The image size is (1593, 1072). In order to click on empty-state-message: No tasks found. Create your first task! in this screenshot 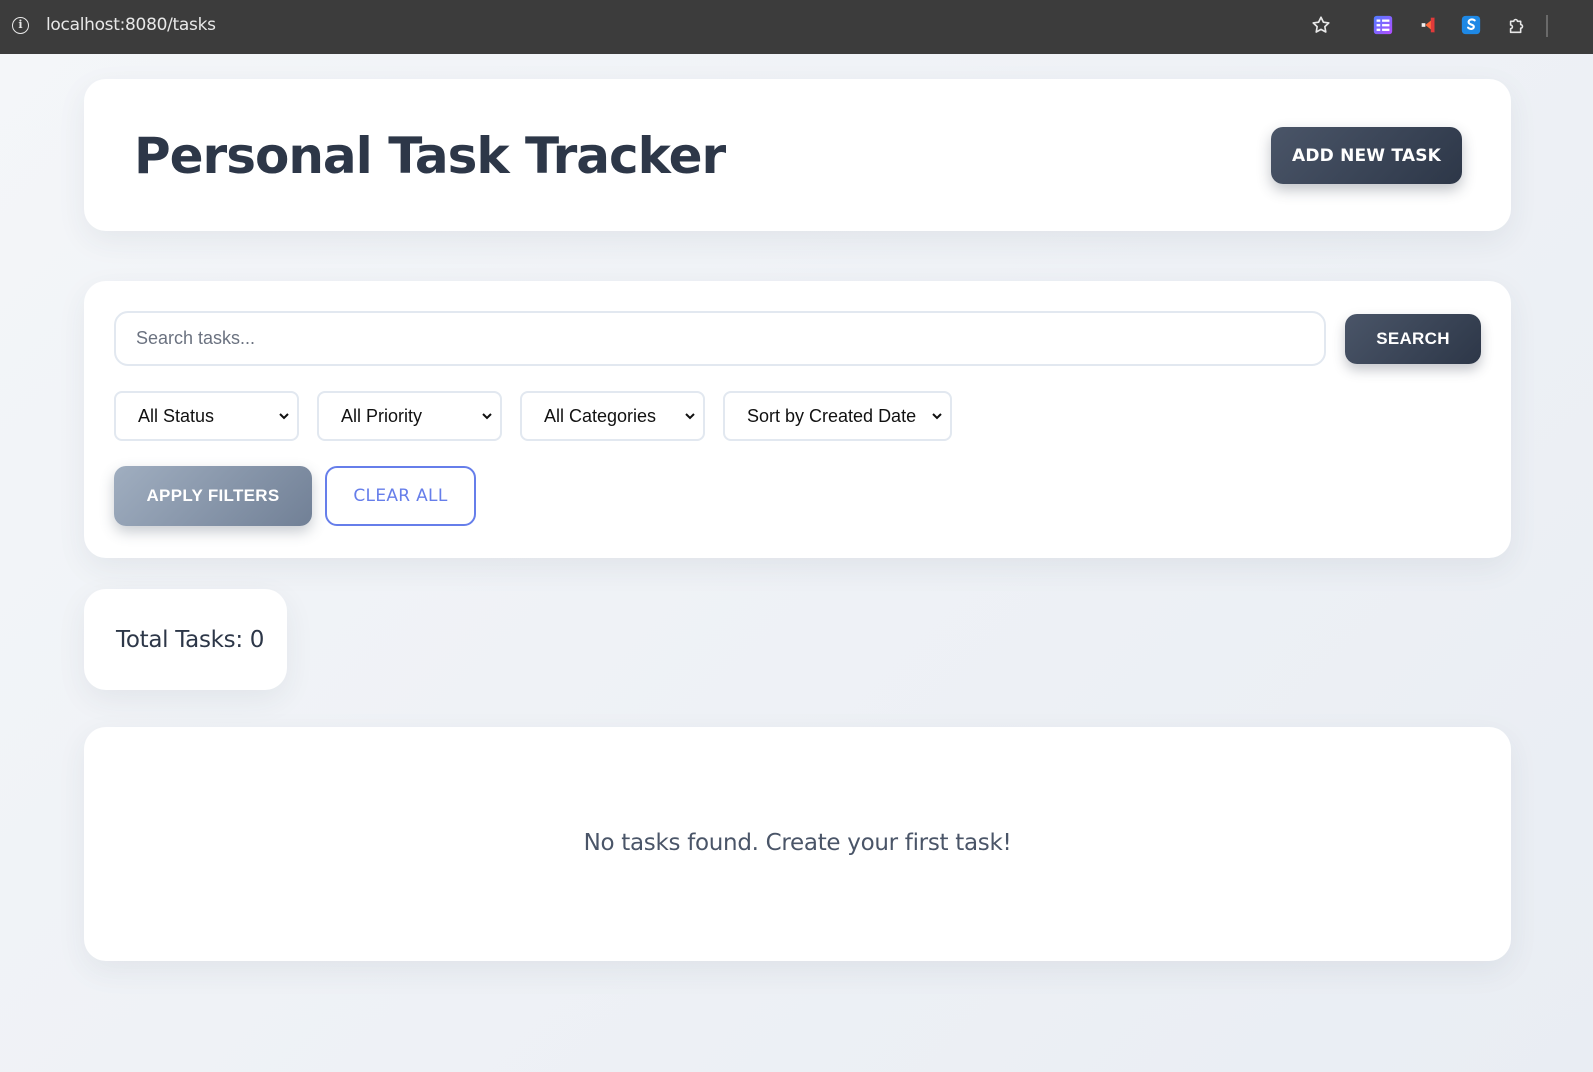, I will do `click(797, 843)`.